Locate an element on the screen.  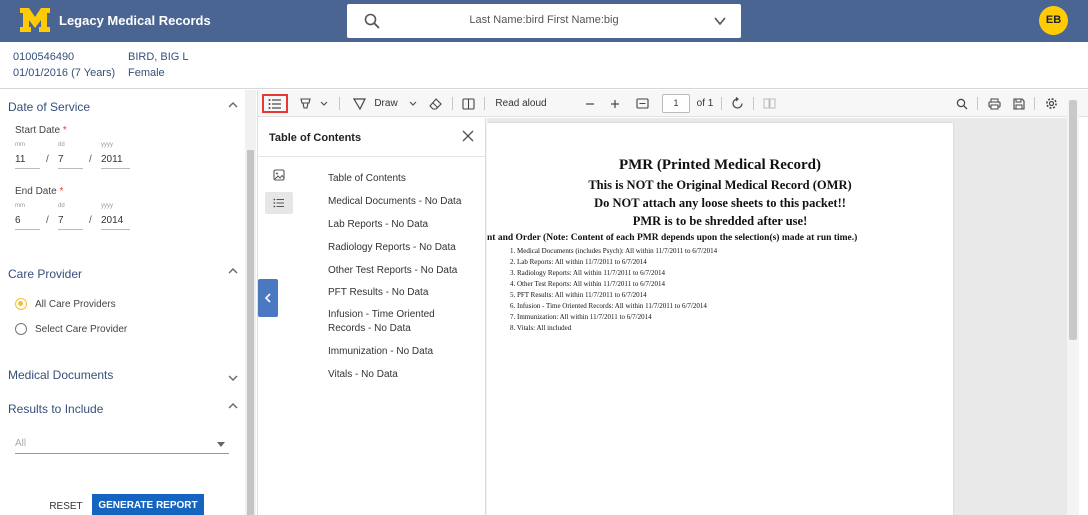
plus-icon is located at coordinates (615, 104).